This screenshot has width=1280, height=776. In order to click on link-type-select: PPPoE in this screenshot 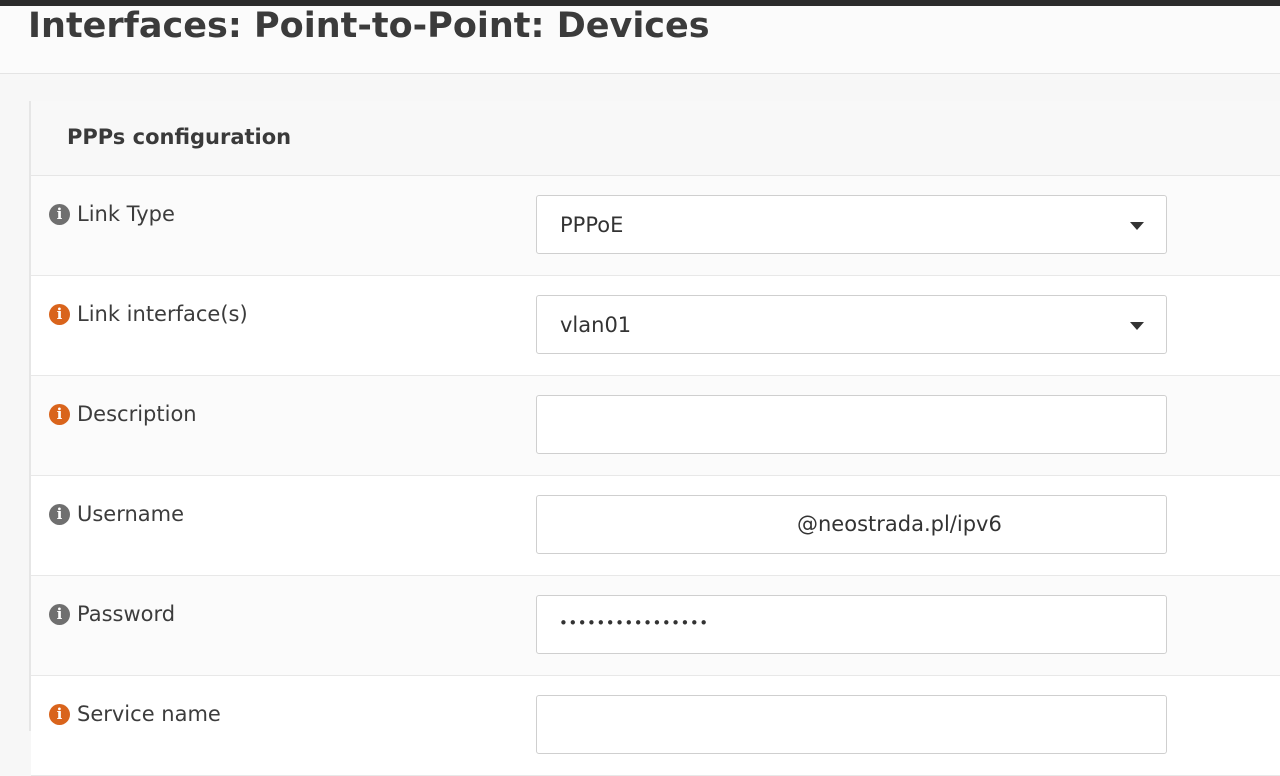, I will do `click(851, 224)`.